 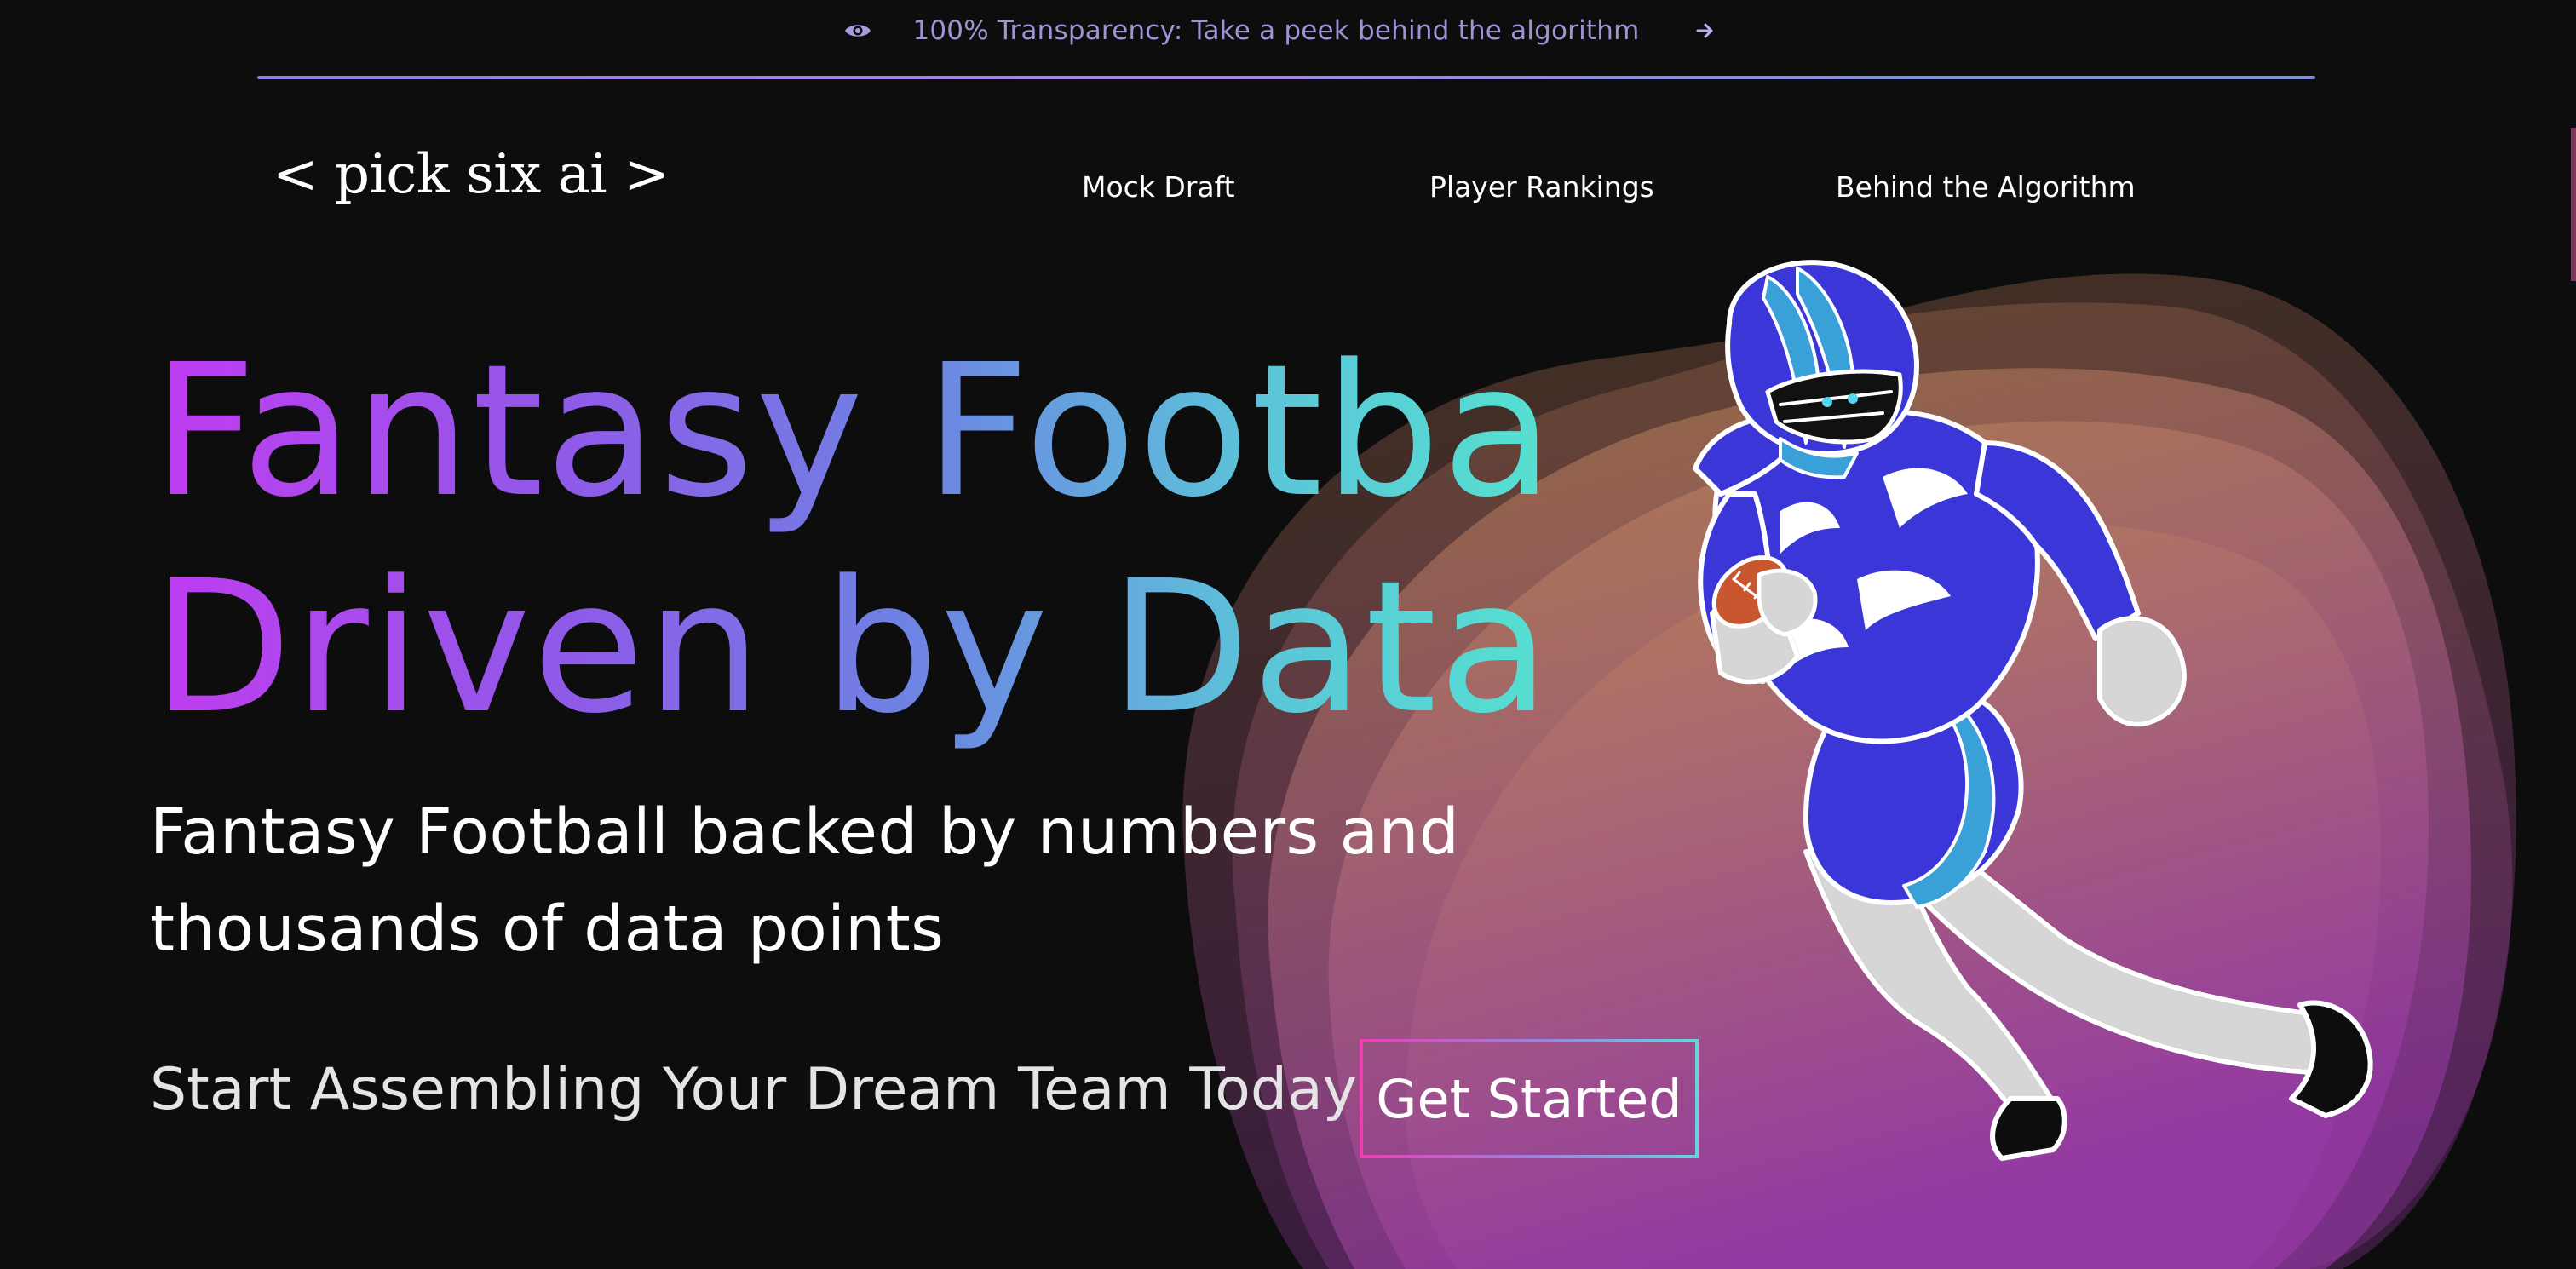 I want to click on nav-player-rankings: Player Rankings, so click(x=1541, y=187).